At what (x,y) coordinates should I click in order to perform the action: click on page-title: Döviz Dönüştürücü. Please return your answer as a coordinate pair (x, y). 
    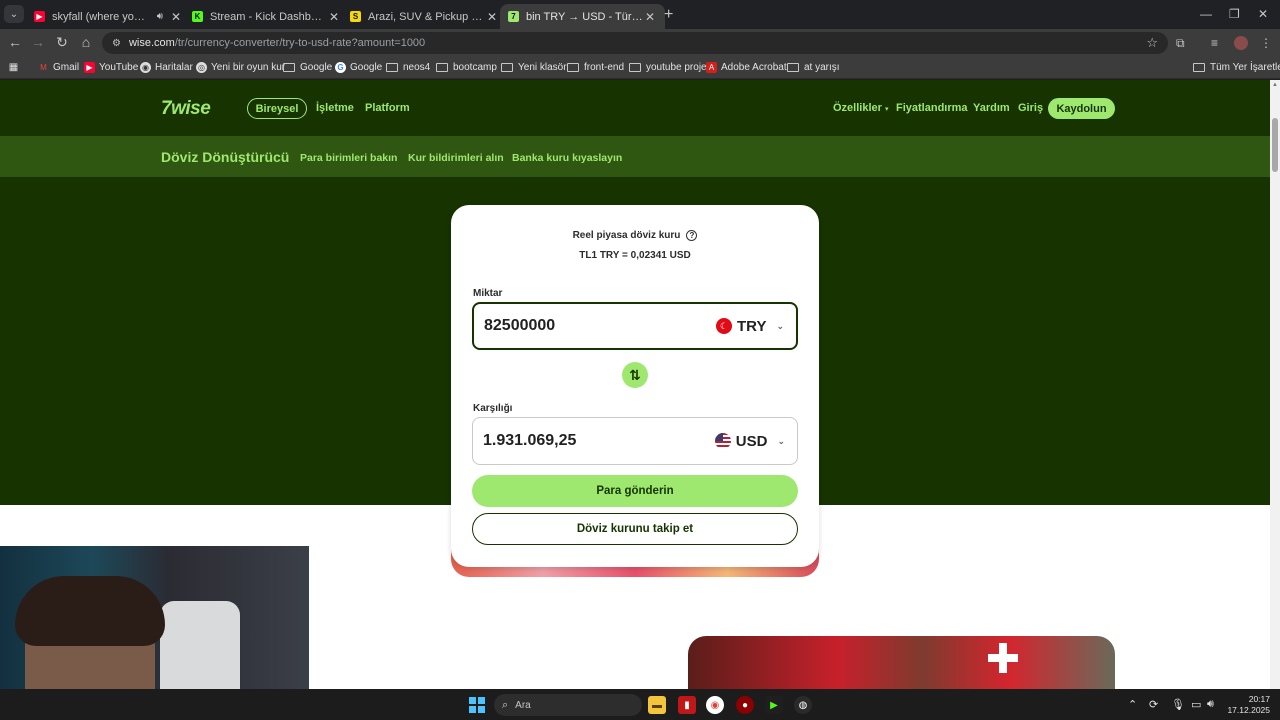
    Looking at the image, I should click on (225, 157).